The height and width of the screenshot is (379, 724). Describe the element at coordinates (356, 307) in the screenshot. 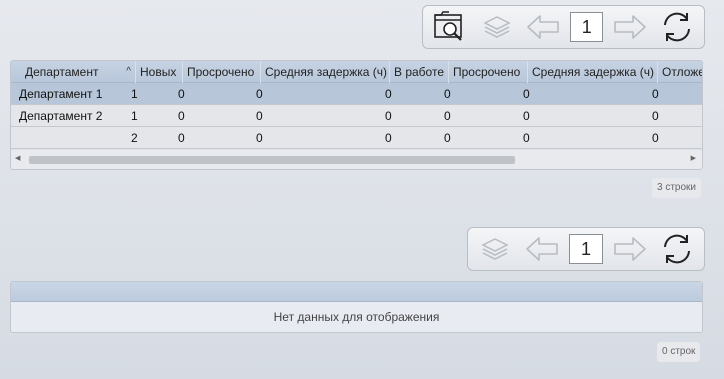

I see `empty-table: Нет данных для отображения` at that location.